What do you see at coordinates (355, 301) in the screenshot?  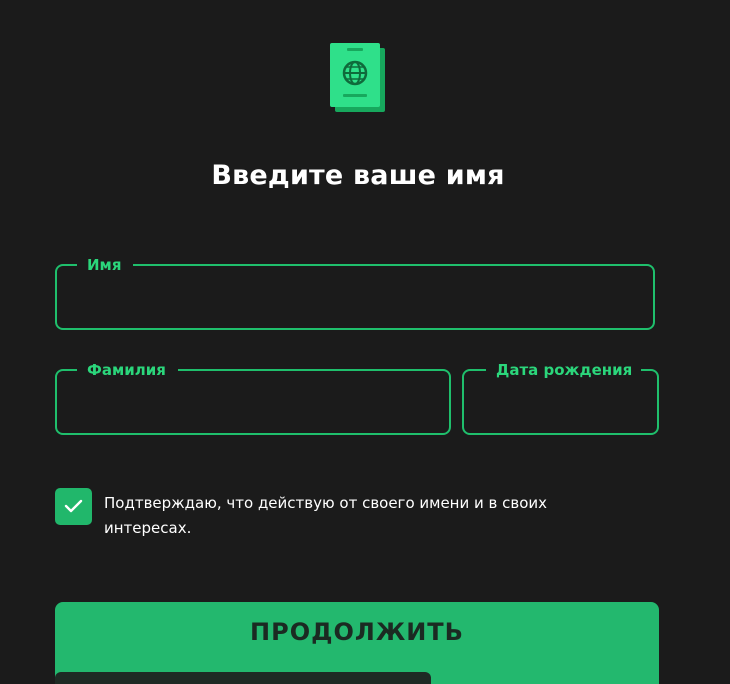 I see `first-name-input` at bounding box center [355, 301].